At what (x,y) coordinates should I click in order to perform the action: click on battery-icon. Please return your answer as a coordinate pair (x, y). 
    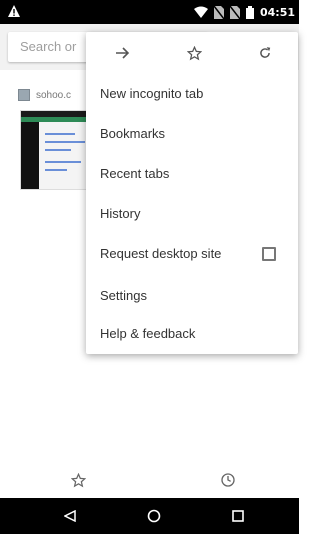
    Looking at the image, I should click on (249, 12).